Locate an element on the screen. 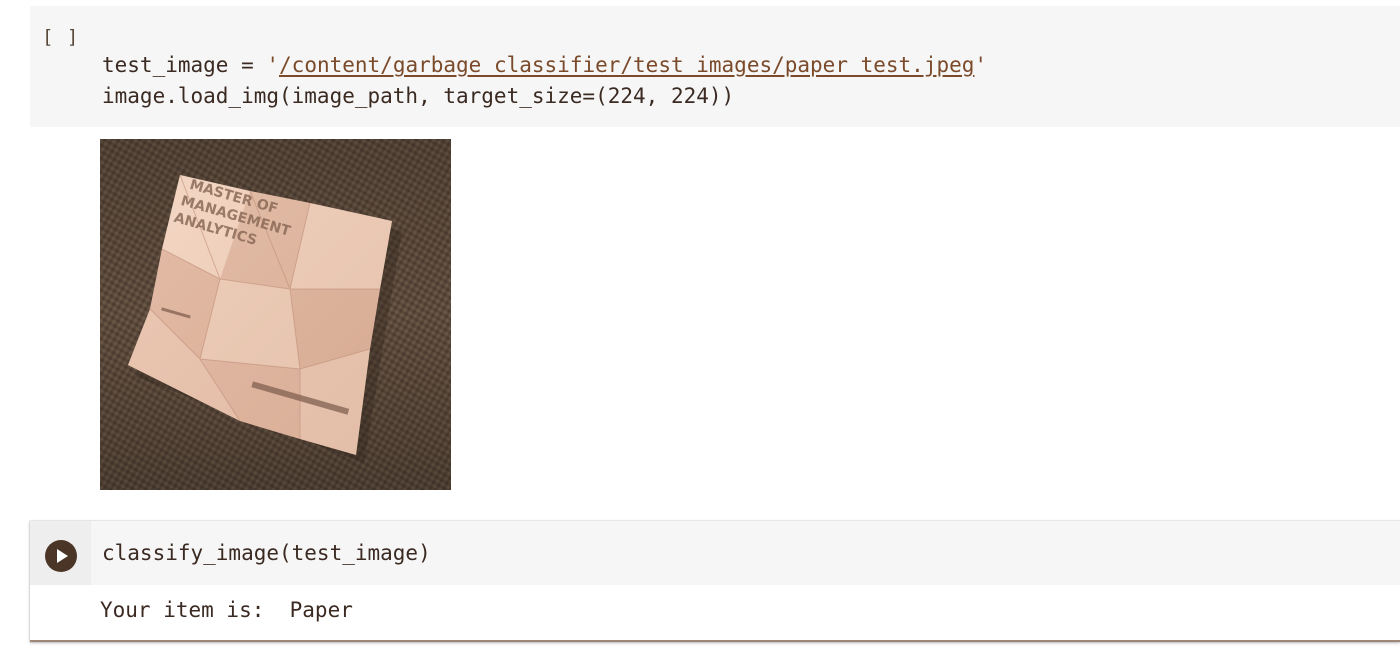 This screenshot has height=654, width=1400. run-cell-button is located at coordinates (61, 556).